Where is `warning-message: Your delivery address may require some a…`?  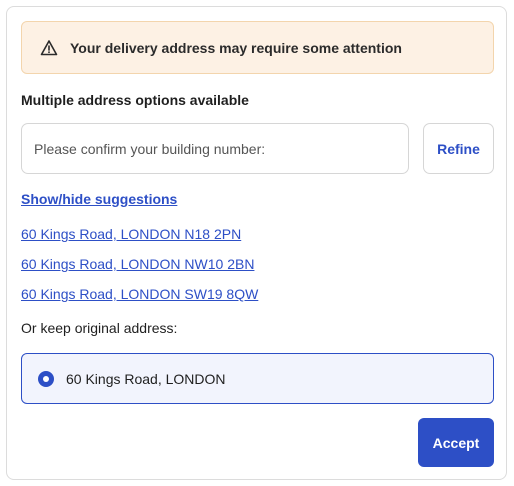
warning-message: Your delivery address may require some a… is located at coordinates (236, 47).